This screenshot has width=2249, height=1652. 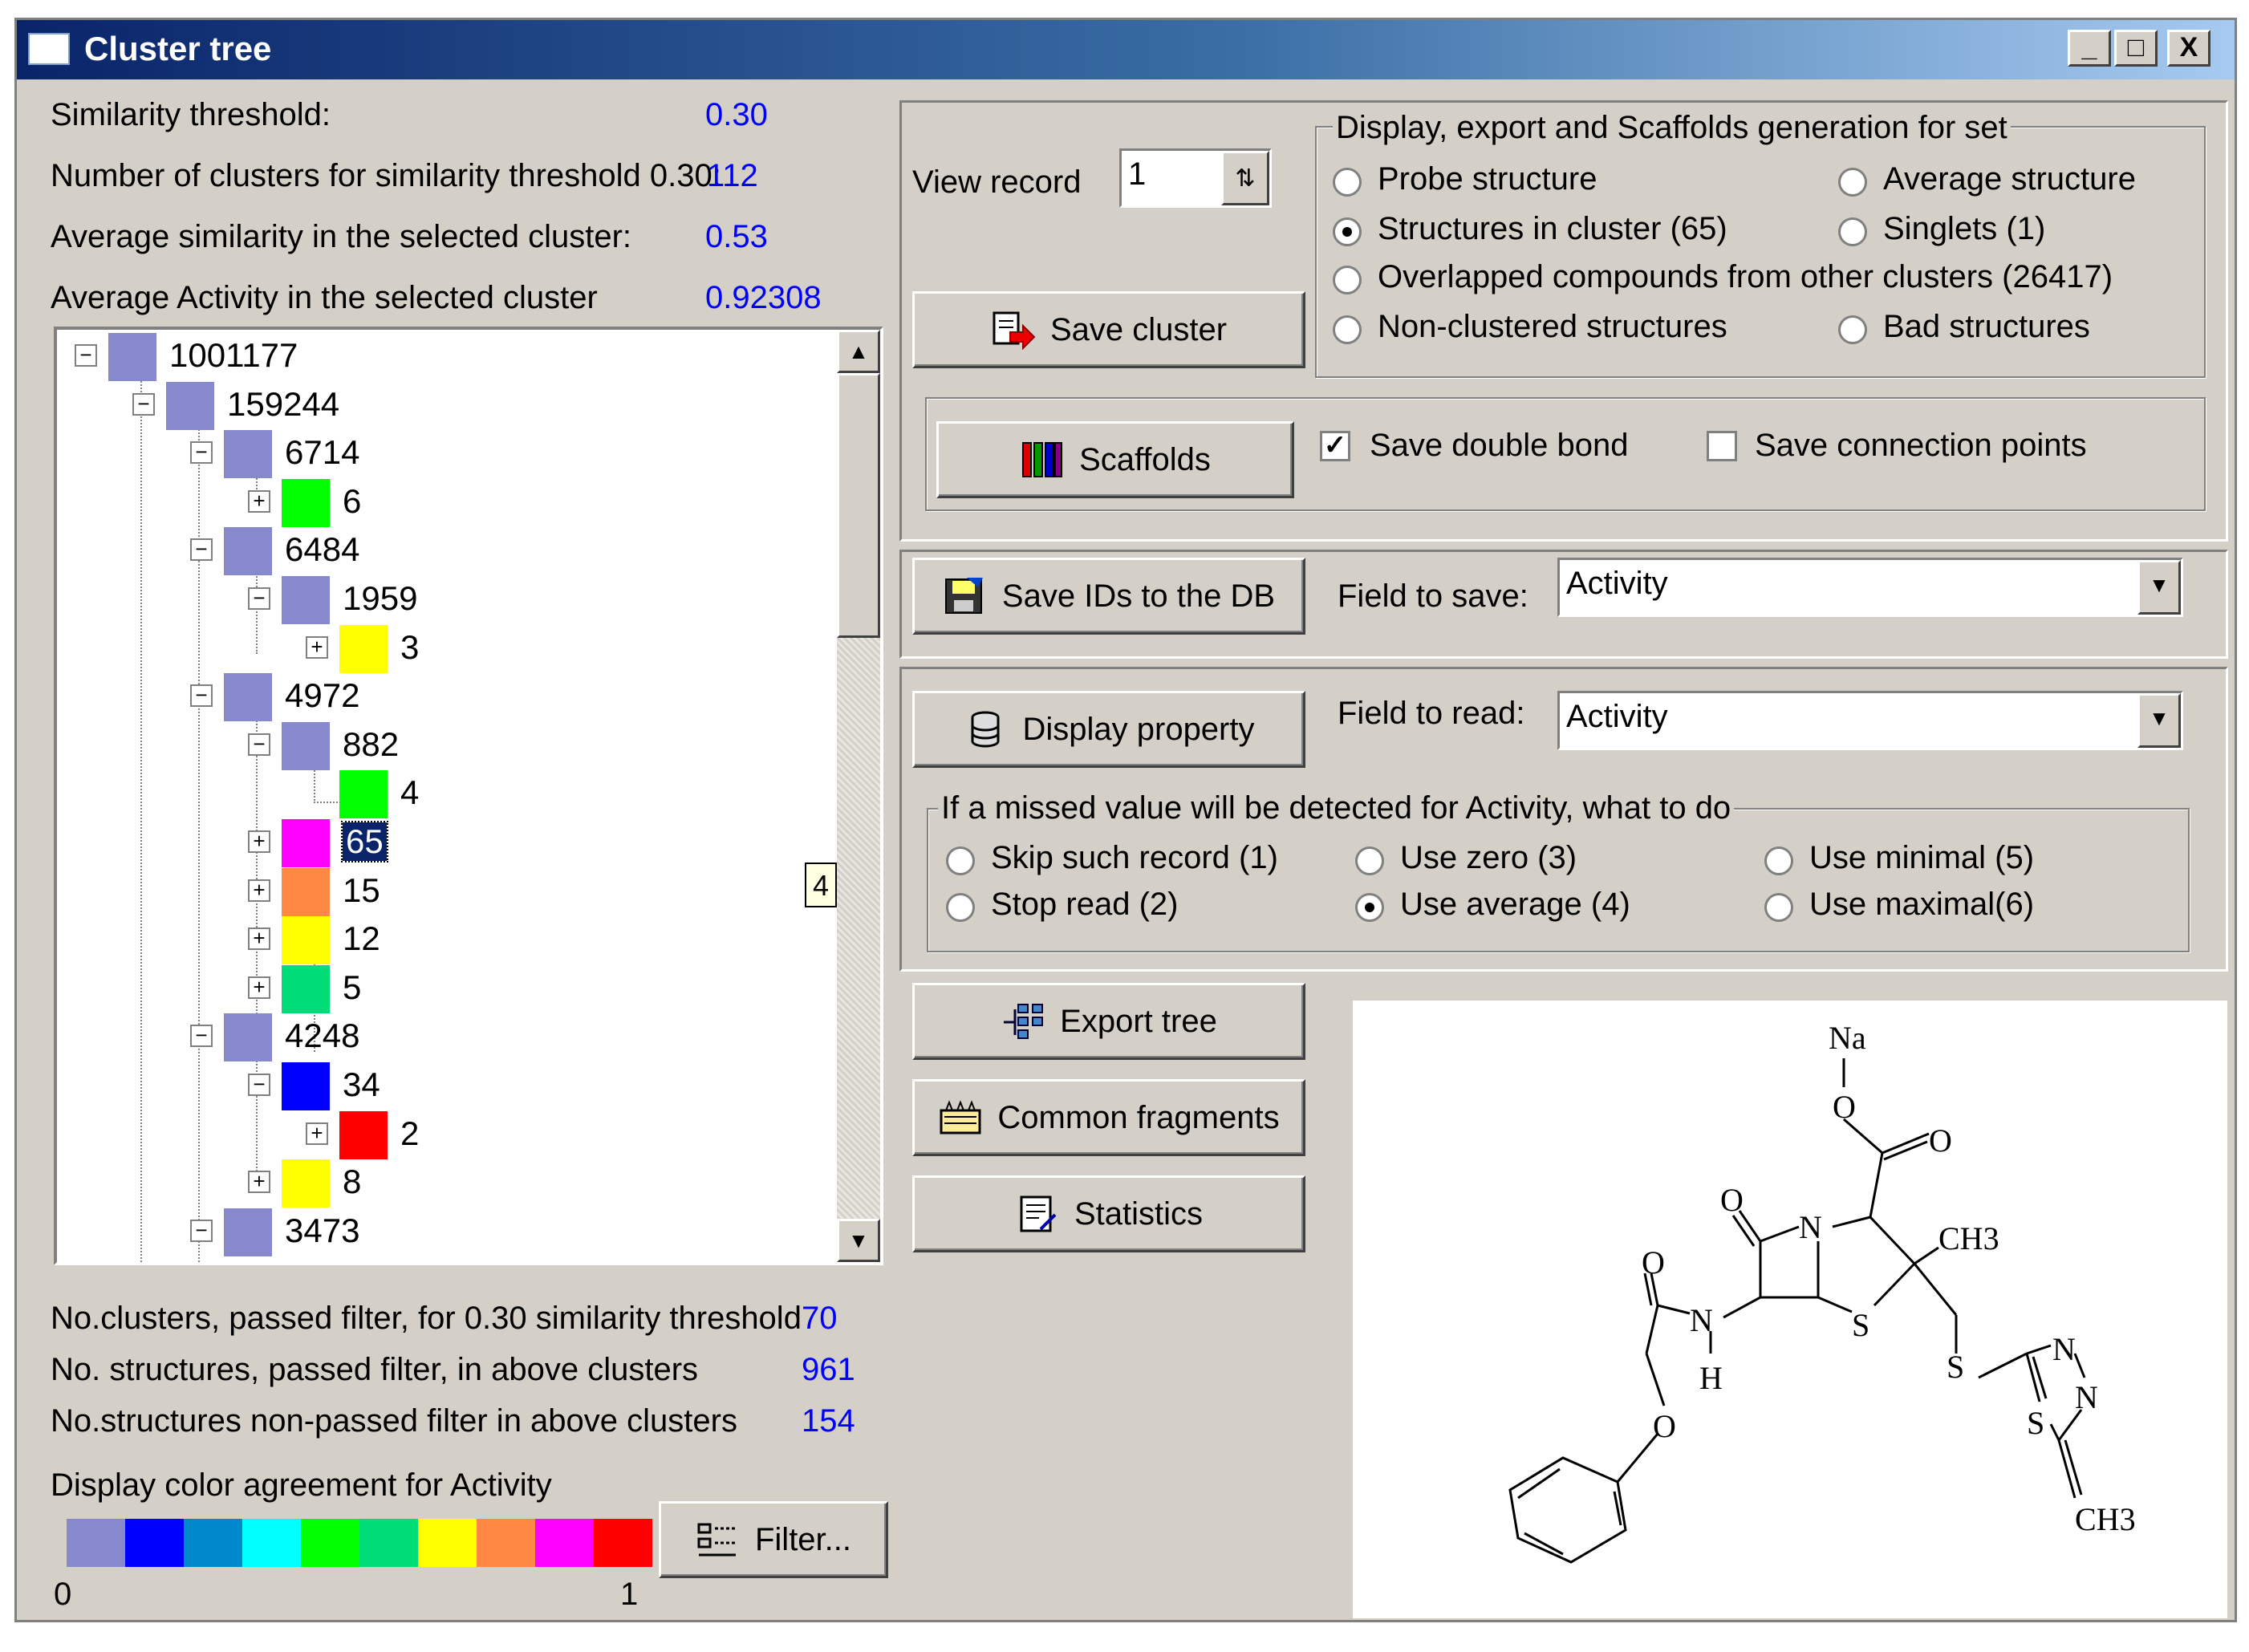 I want to click on structures-nonpassed-value: 154, so click(x=829, y=1421).